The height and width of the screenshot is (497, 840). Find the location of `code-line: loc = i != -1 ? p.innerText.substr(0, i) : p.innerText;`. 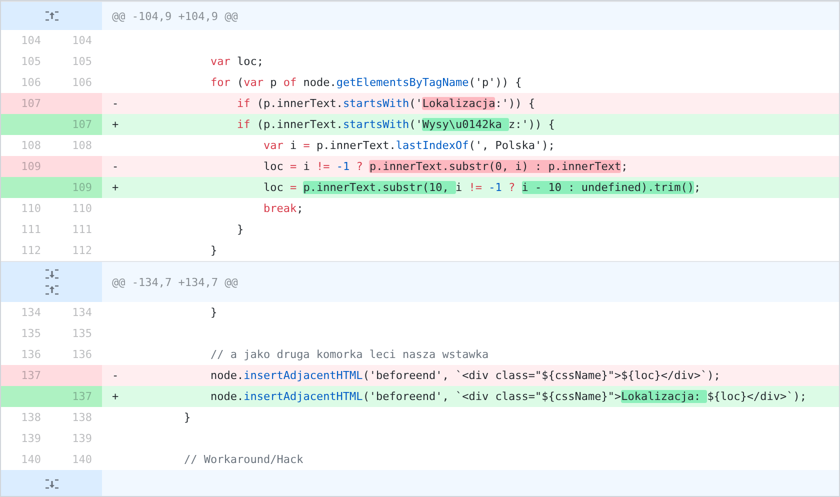

code-line: loc = i != -1 ? p.innerText.substr(0, i) : p.innerText; is located at coordinates (445, 166).